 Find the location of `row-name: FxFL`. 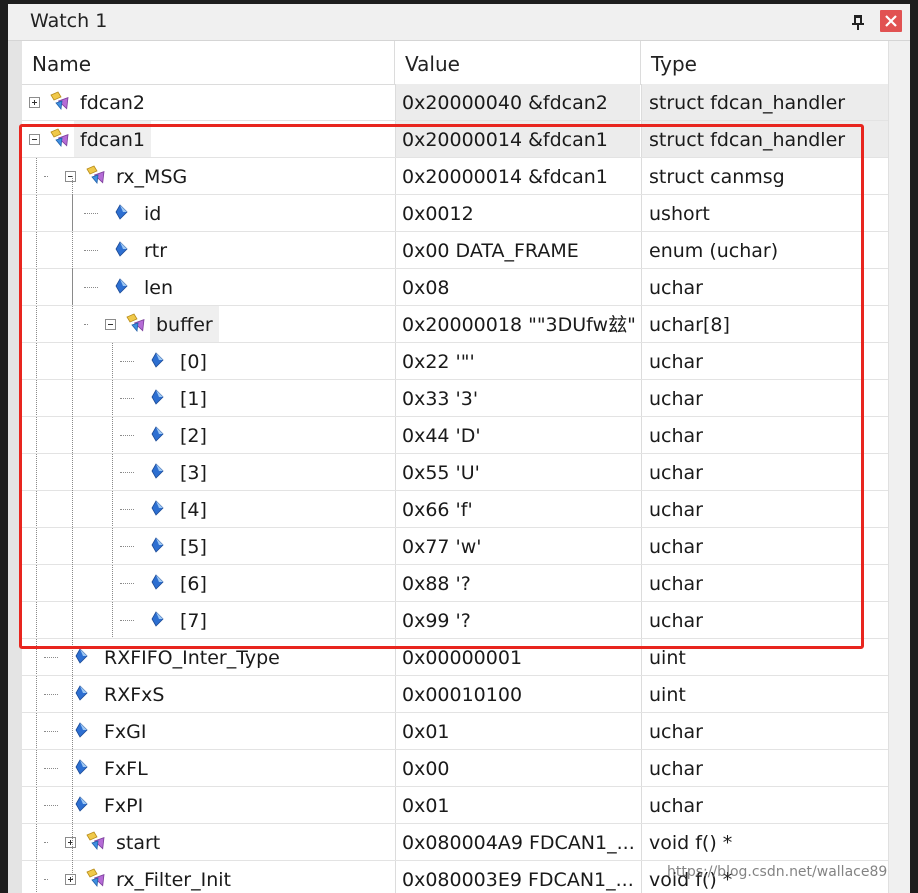

row-name: FxFL is located at coordinates (126, 768).